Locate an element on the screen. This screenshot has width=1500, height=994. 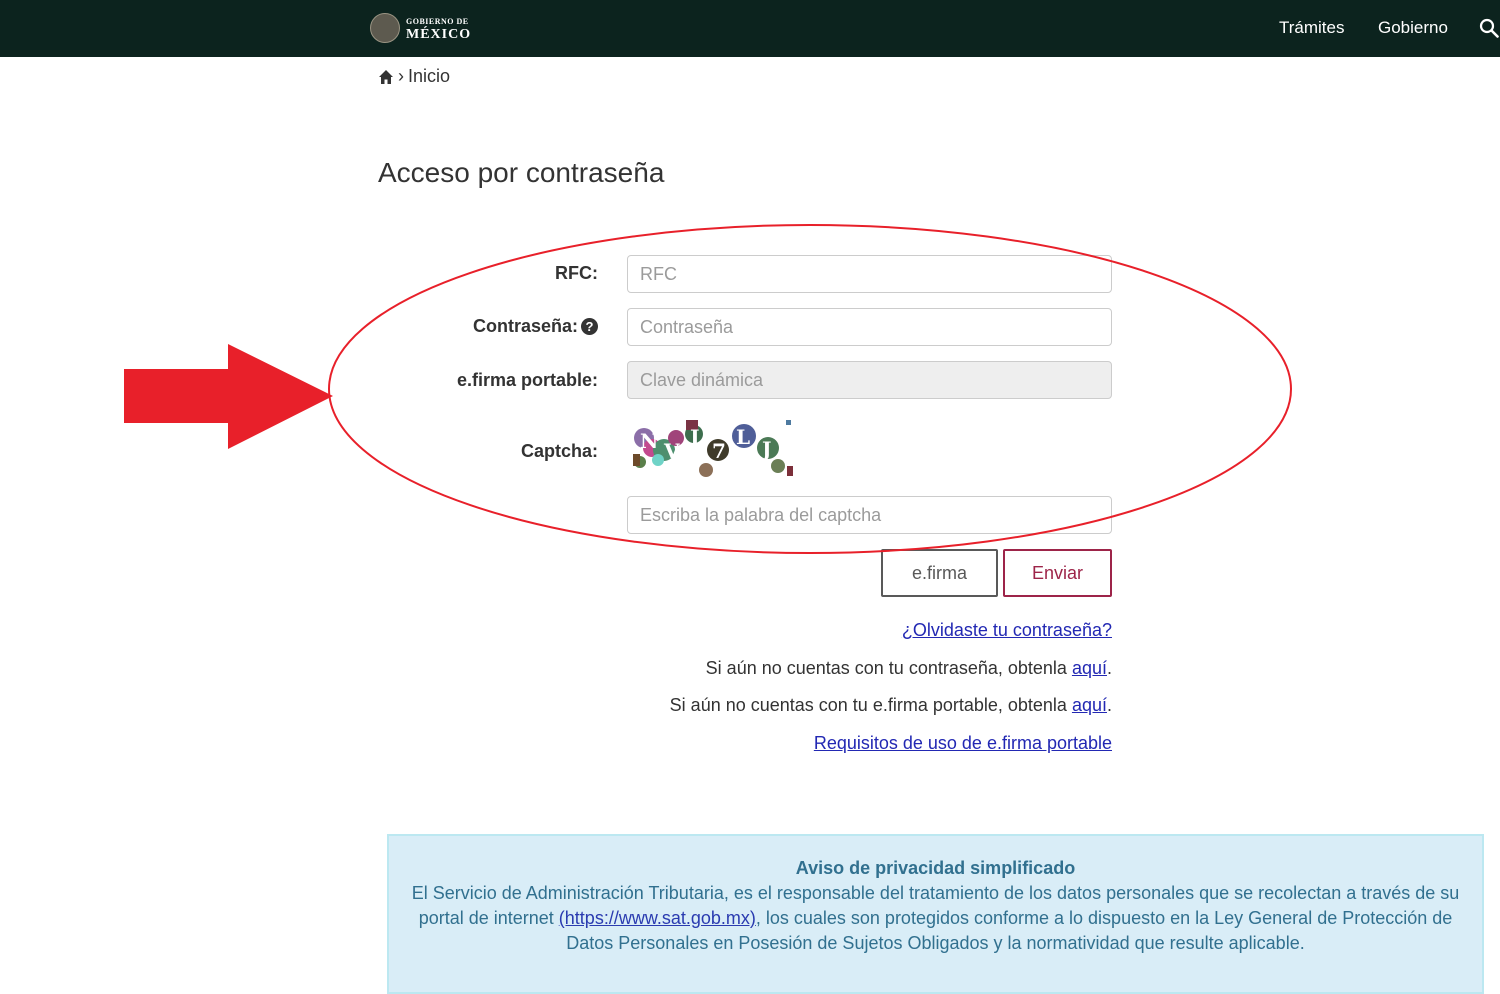
password-input is located at coordinates (869, 327).